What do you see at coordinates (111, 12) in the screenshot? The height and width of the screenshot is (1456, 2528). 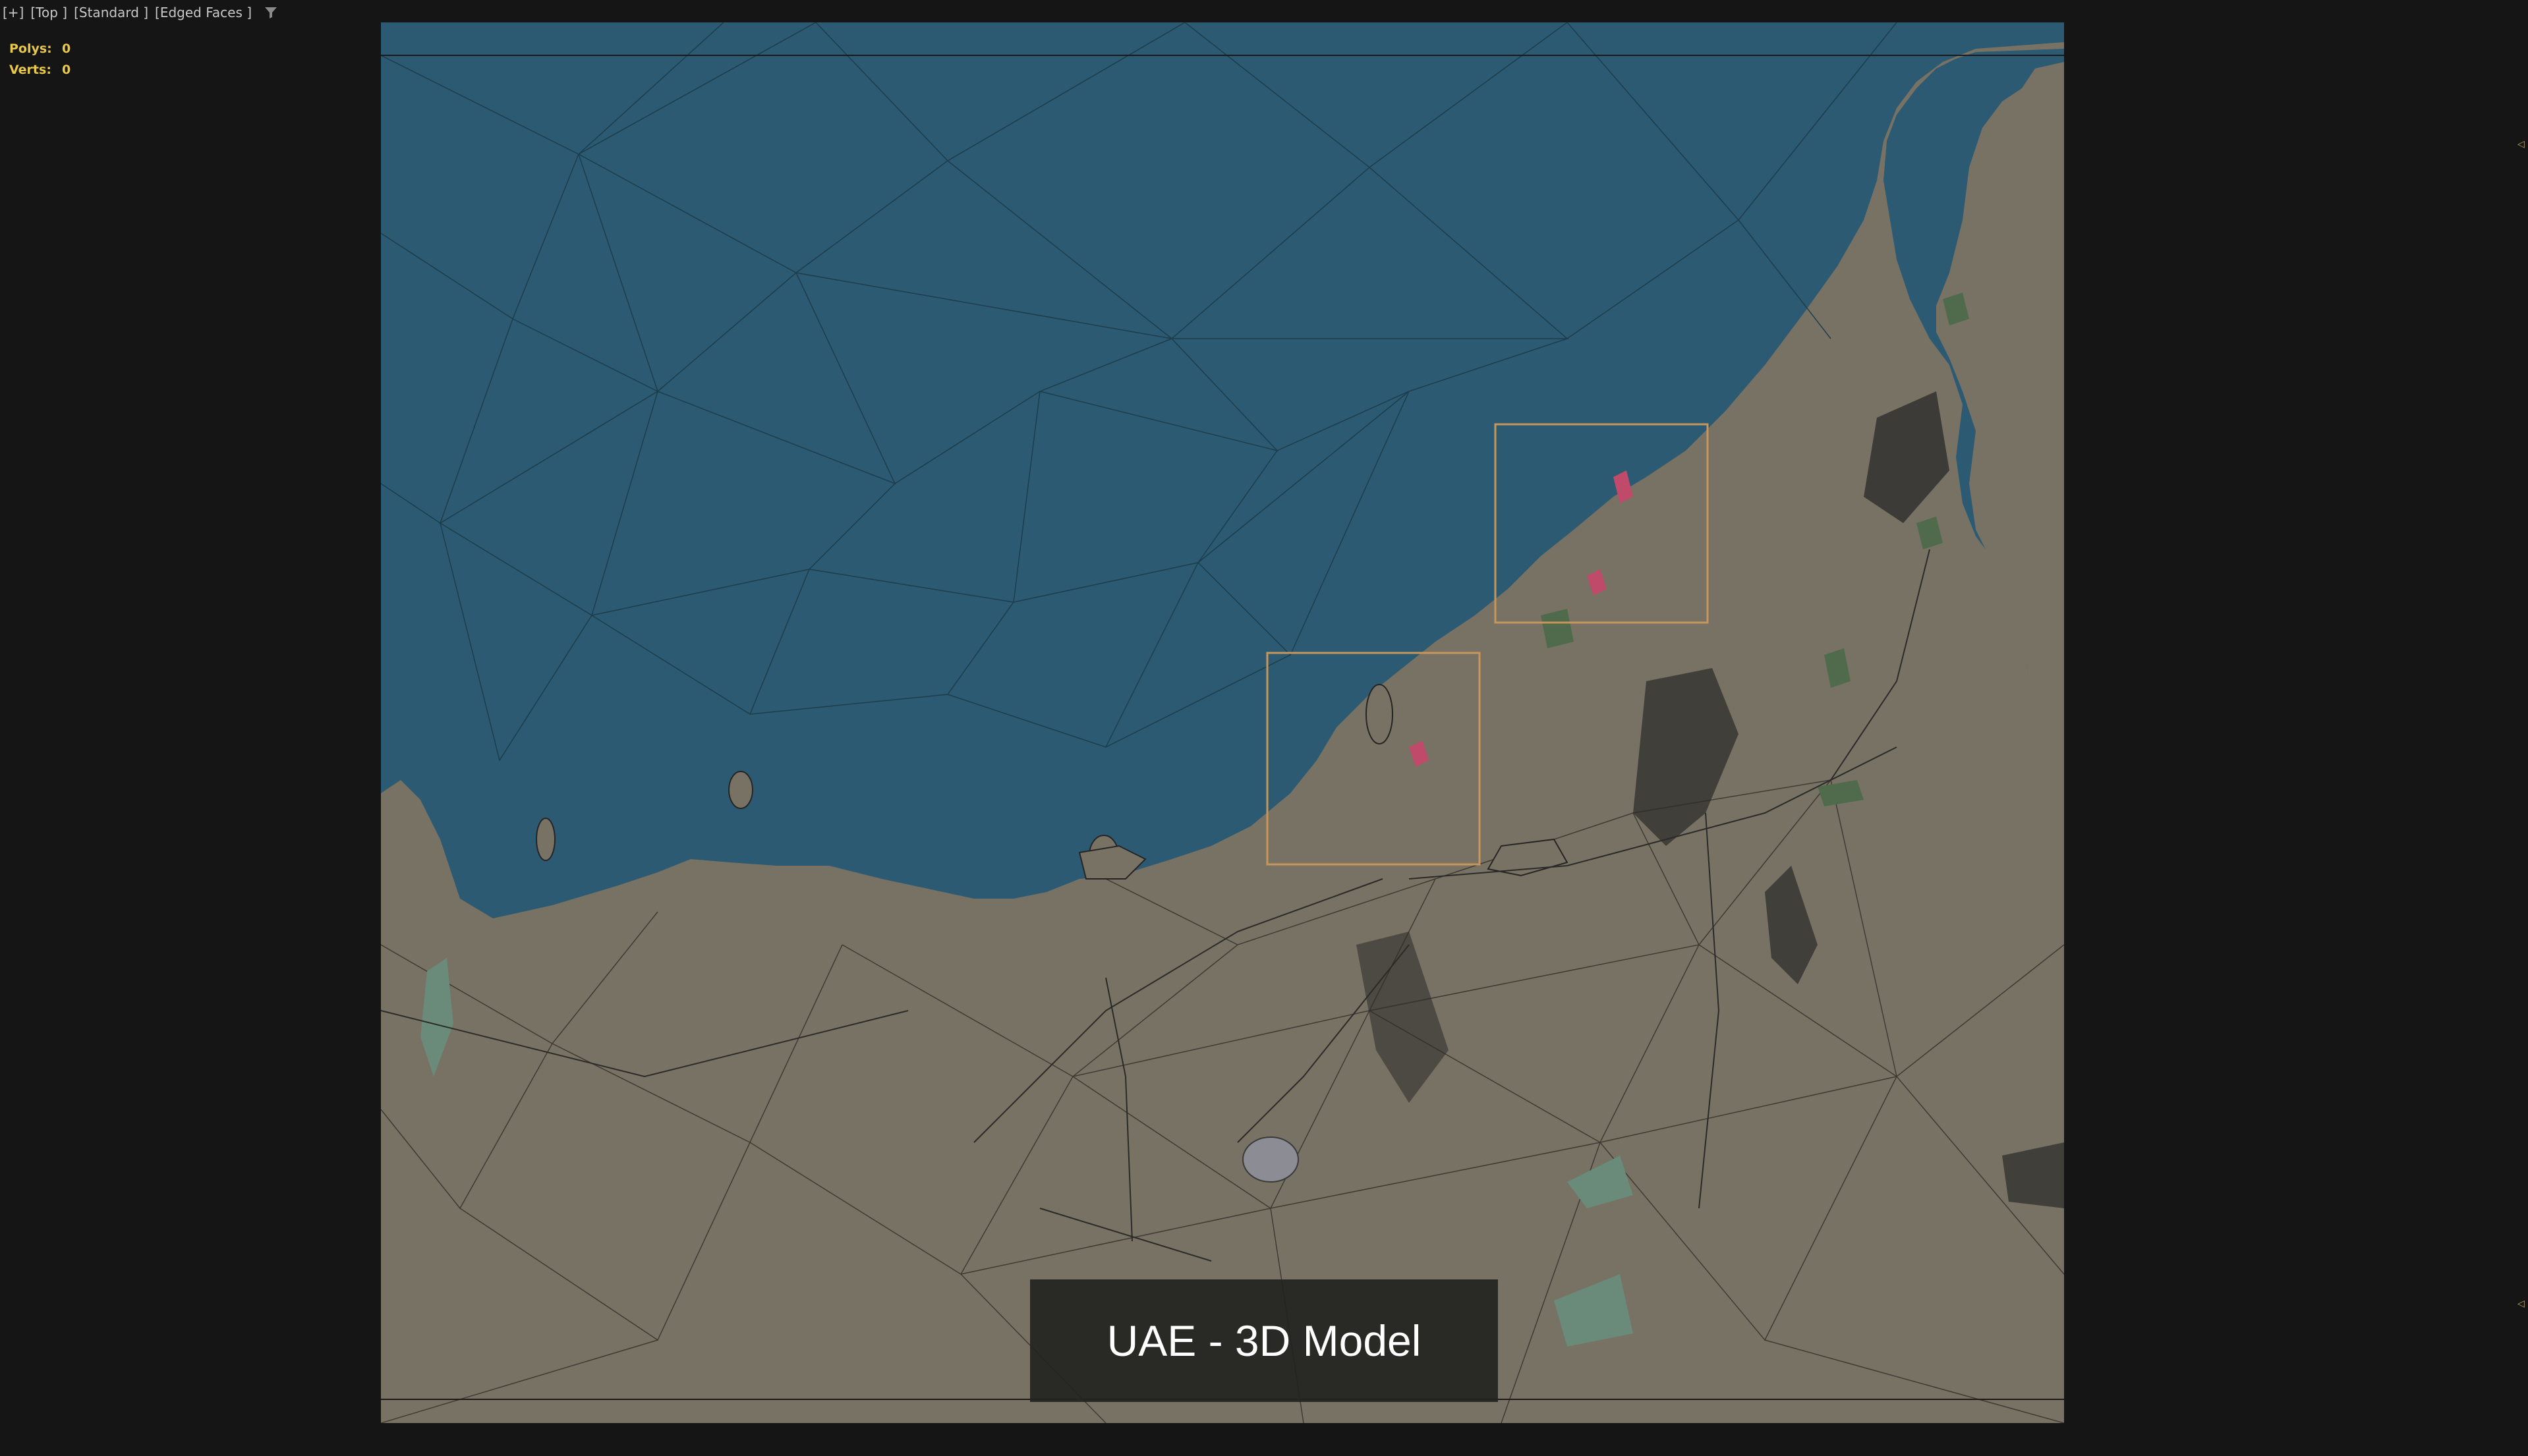 I see `viewport-shading-menu: [Standard ]` at bounding box center [111, 12].